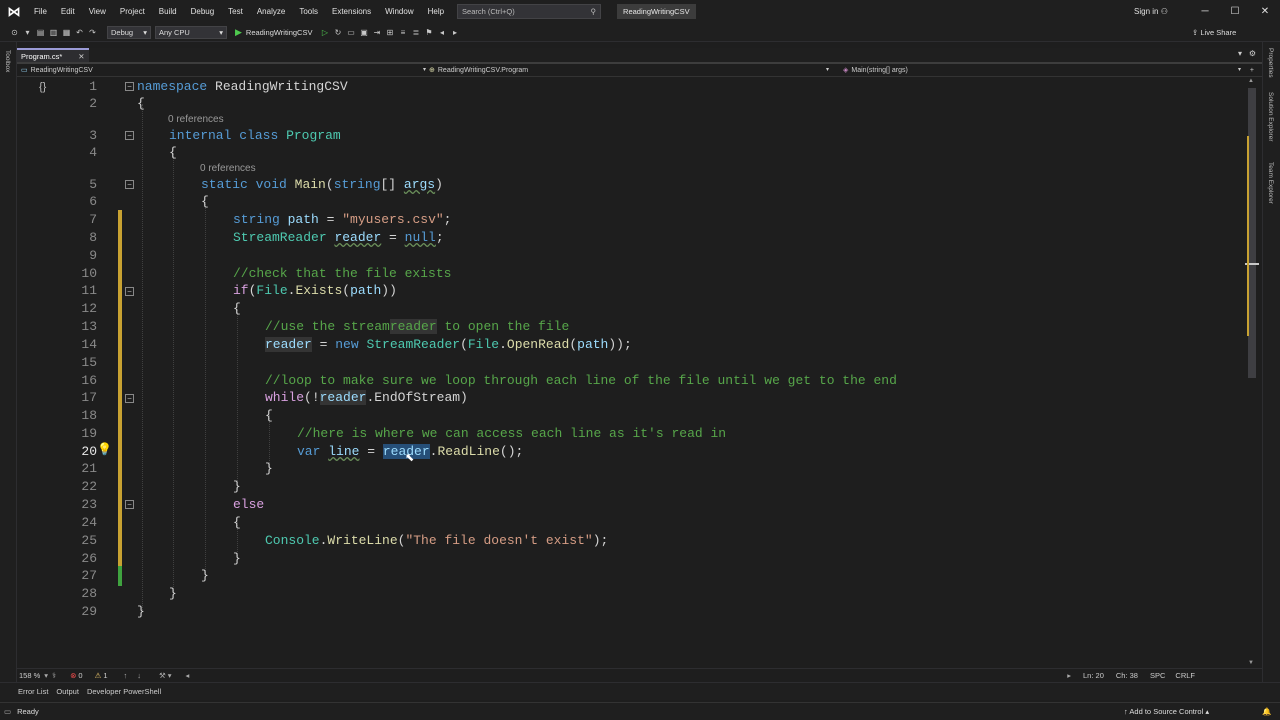  Describe the element at coordinates (1164, 11) in the screenshot. I see `feedback-icon: ⚇` at that location.